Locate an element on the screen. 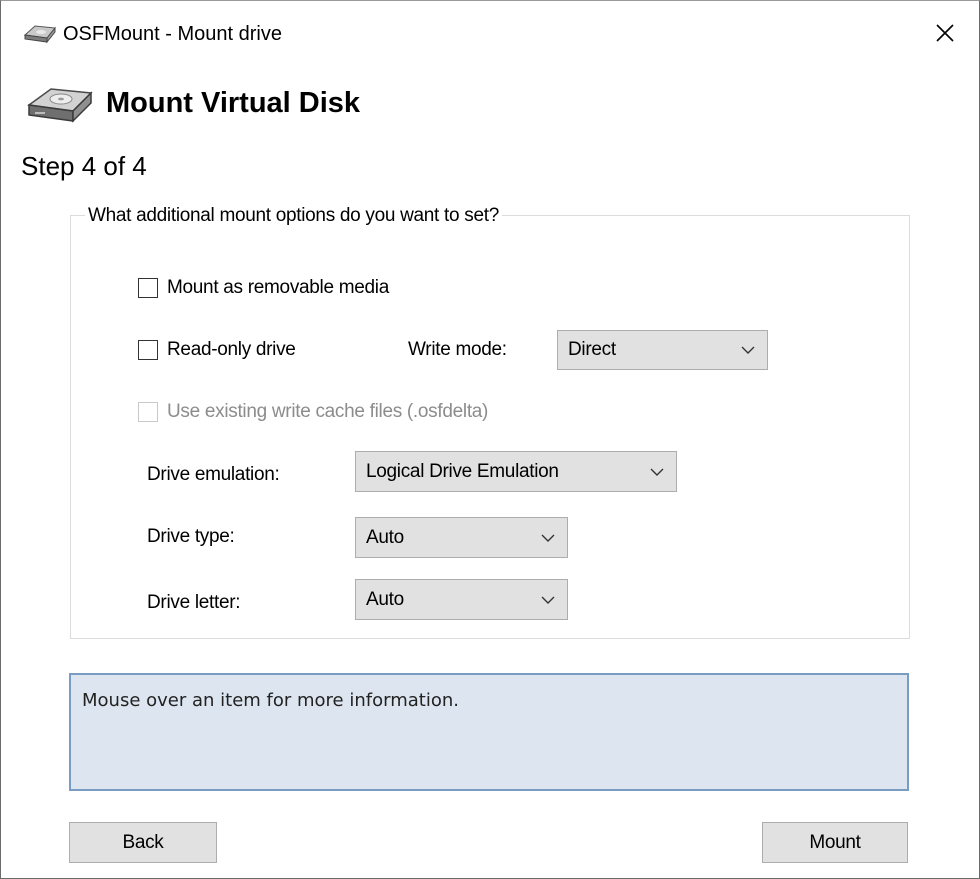 This screenshot has width=980, height=879. close-button is located at coordinates (945, 33).